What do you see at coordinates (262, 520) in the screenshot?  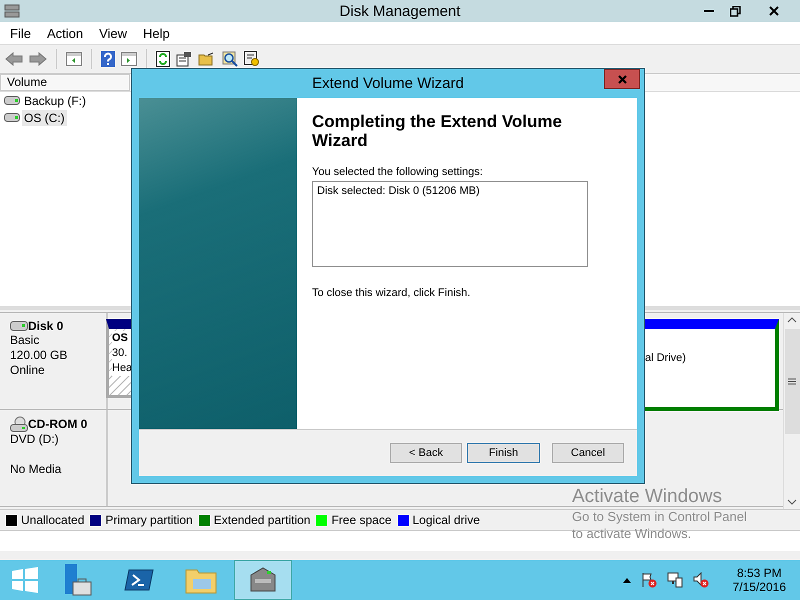 I see `legend-label: Extended partition` at bounding box center [262, 520].